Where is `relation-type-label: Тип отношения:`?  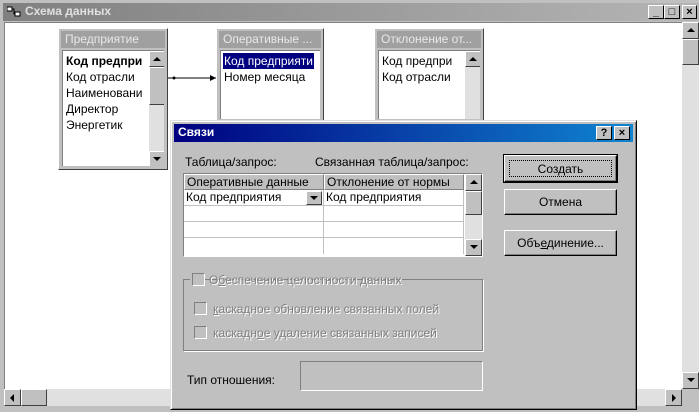 relation-type-label: Тип отношения: is located at coordinates (231, 380).